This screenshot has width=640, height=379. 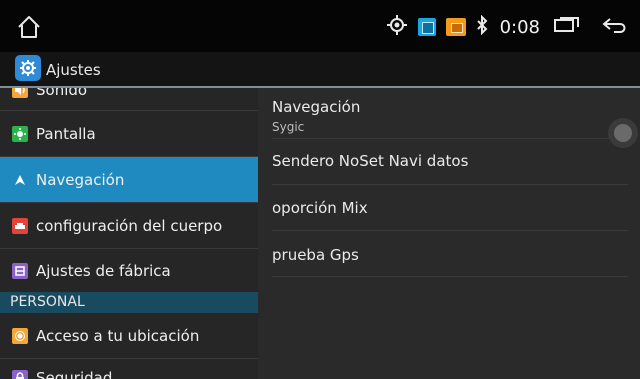 What do you see at coordinates (370, 161) in the screenshot?
I see `setting-title: Sendero NoSet Navi datos` at bounding box center [370, 161].